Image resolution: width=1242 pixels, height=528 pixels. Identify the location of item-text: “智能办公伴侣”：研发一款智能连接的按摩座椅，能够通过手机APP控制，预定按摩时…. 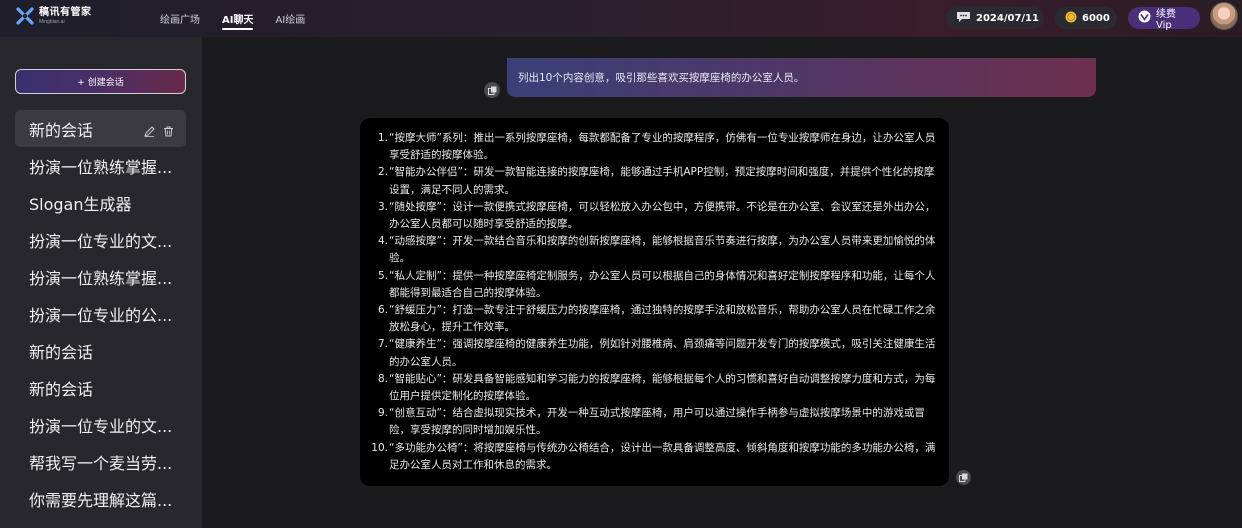
(662, 181).